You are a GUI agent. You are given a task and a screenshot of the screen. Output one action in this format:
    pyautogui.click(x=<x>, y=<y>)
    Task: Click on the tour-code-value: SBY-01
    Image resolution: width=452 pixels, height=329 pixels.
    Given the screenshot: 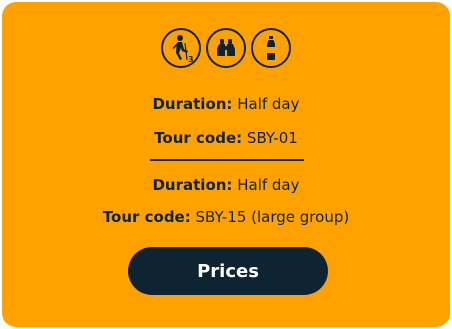 What is the action you would take?
    pyautogui.click(x=272, y=138)
    